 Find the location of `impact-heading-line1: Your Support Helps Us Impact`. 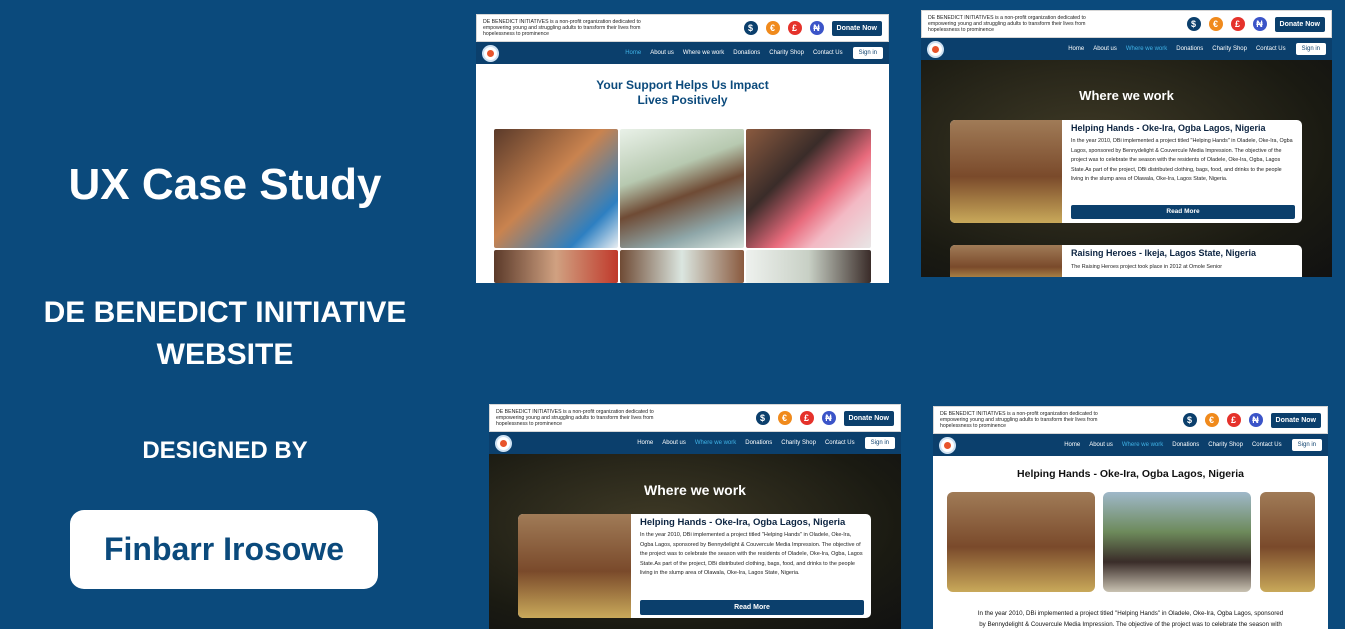

impact-heading-line1: Your Support Helps Us Impact is located at coordinates (682, 85).